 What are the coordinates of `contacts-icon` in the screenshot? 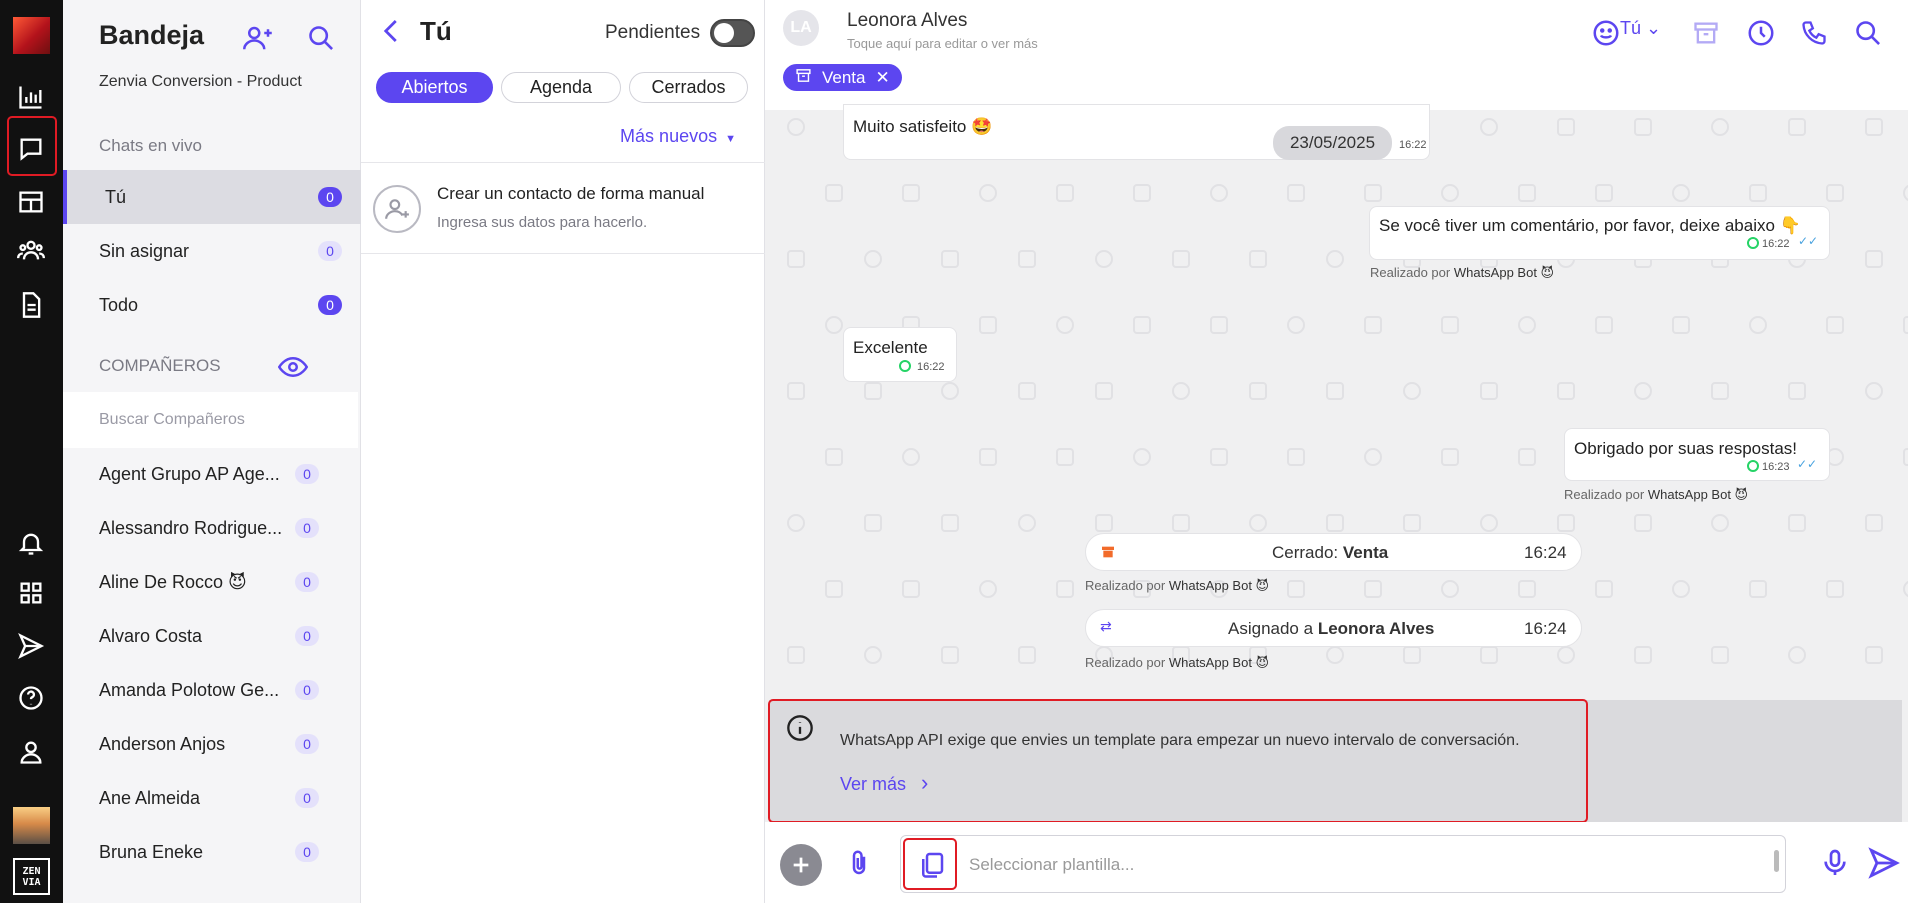 It's located at (31, 250).